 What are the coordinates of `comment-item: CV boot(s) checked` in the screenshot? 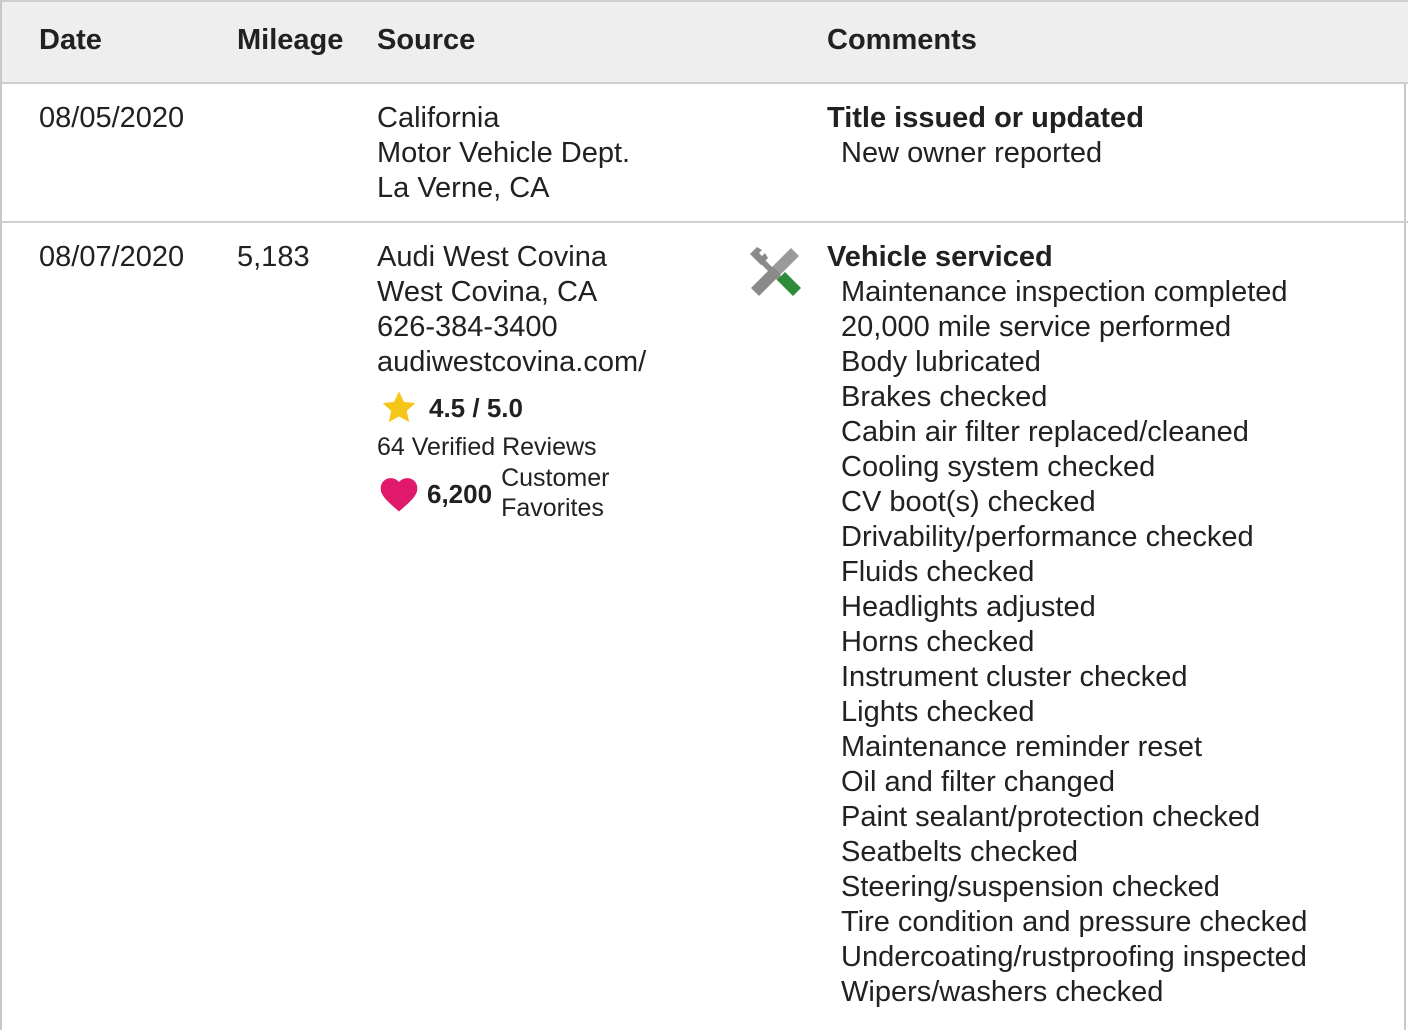 It's located at (968, 502).